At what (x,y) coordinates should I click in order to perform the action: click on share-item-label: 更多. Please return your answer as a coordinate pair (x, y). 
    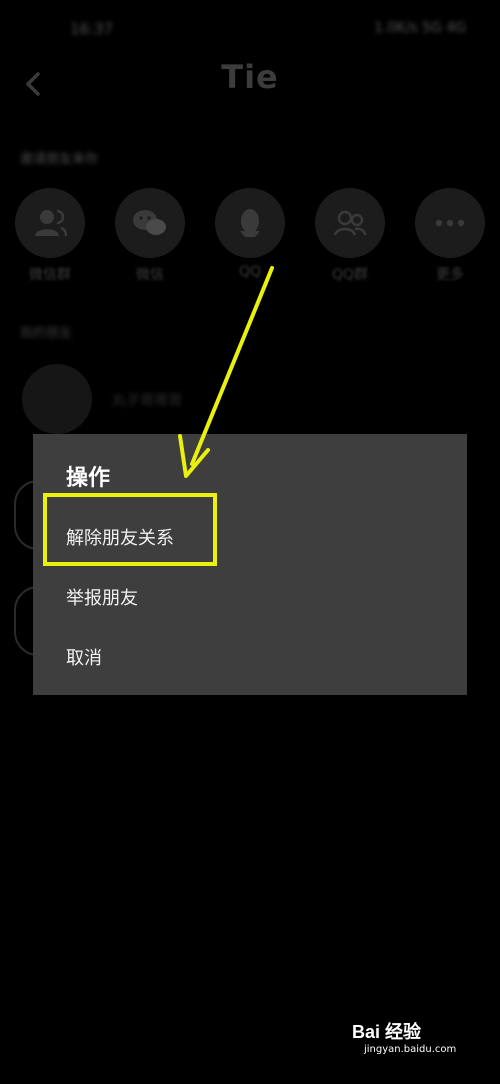
    Looking at the image, I should click on (450, 275).